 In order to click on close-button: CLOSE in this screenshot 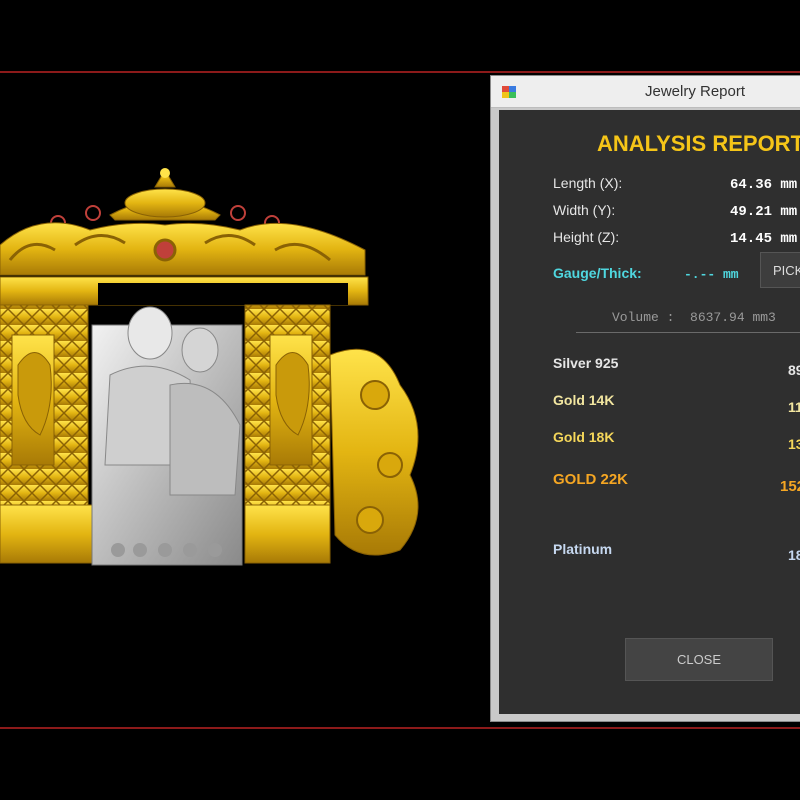, I will do `click(699, 659)`.